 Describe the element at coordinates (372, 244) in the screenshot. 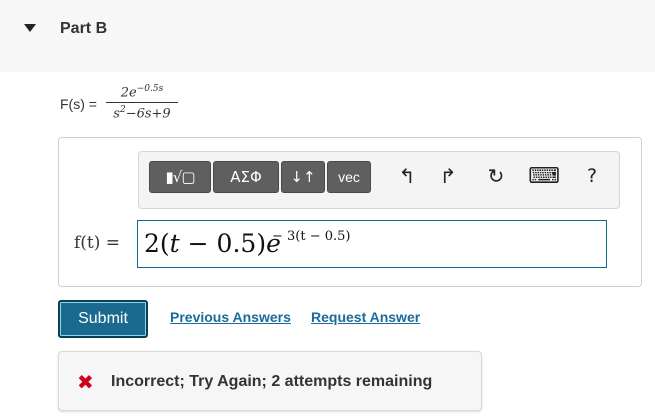

I see `answer-input: 2(t − 0.5)e − 3(t − 0.5)` at that location.